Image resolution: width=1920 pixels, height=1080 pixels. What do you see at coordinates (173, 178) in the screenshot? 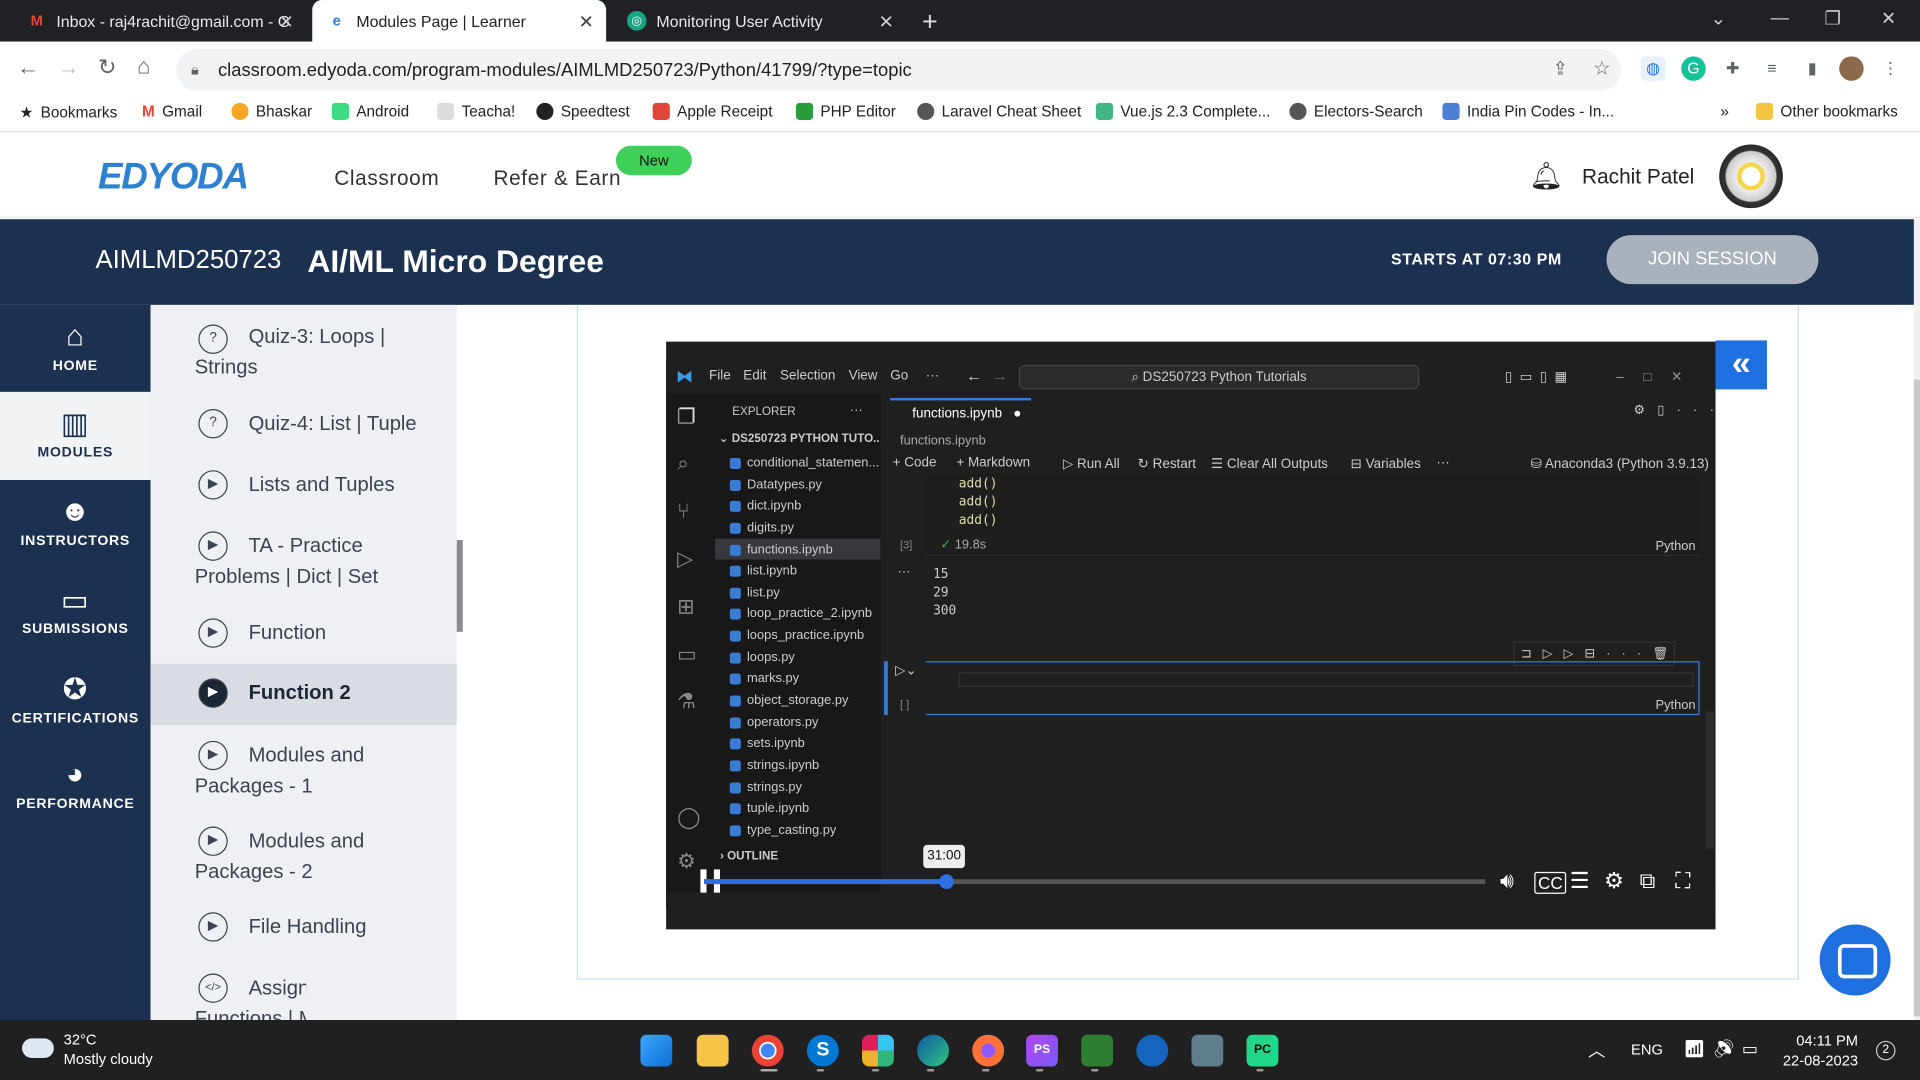
I see `edyoda-logo: EDYODA` at bounding box center [173, 178].